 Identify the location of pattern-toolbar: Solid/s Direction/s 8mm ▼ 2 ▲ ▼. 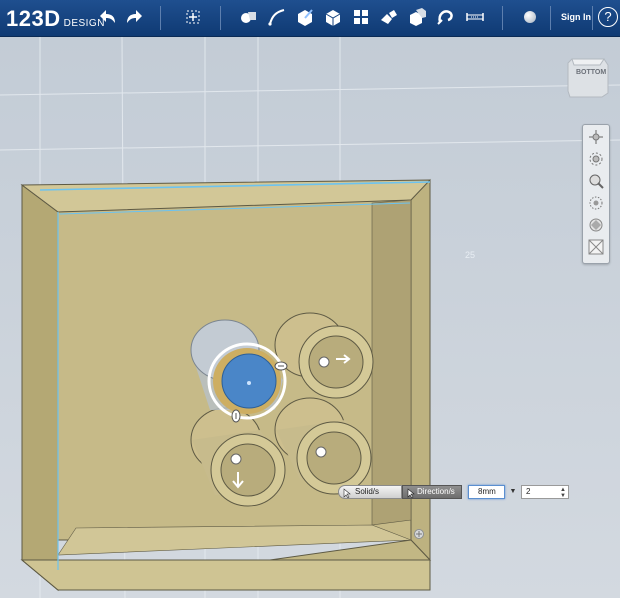
(458, 492).